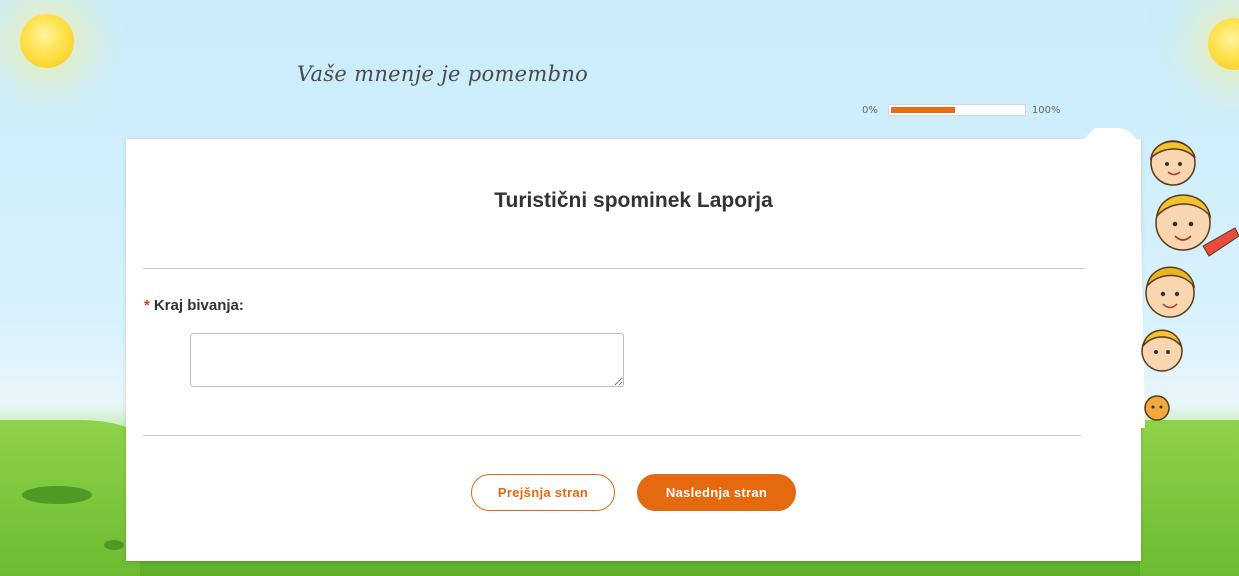 The height and width of the screenshot is (576, 1239). What do you see at coordinates (956, 110) in the screenshot?
I see `progress-track` at bounding box center [956, 110].